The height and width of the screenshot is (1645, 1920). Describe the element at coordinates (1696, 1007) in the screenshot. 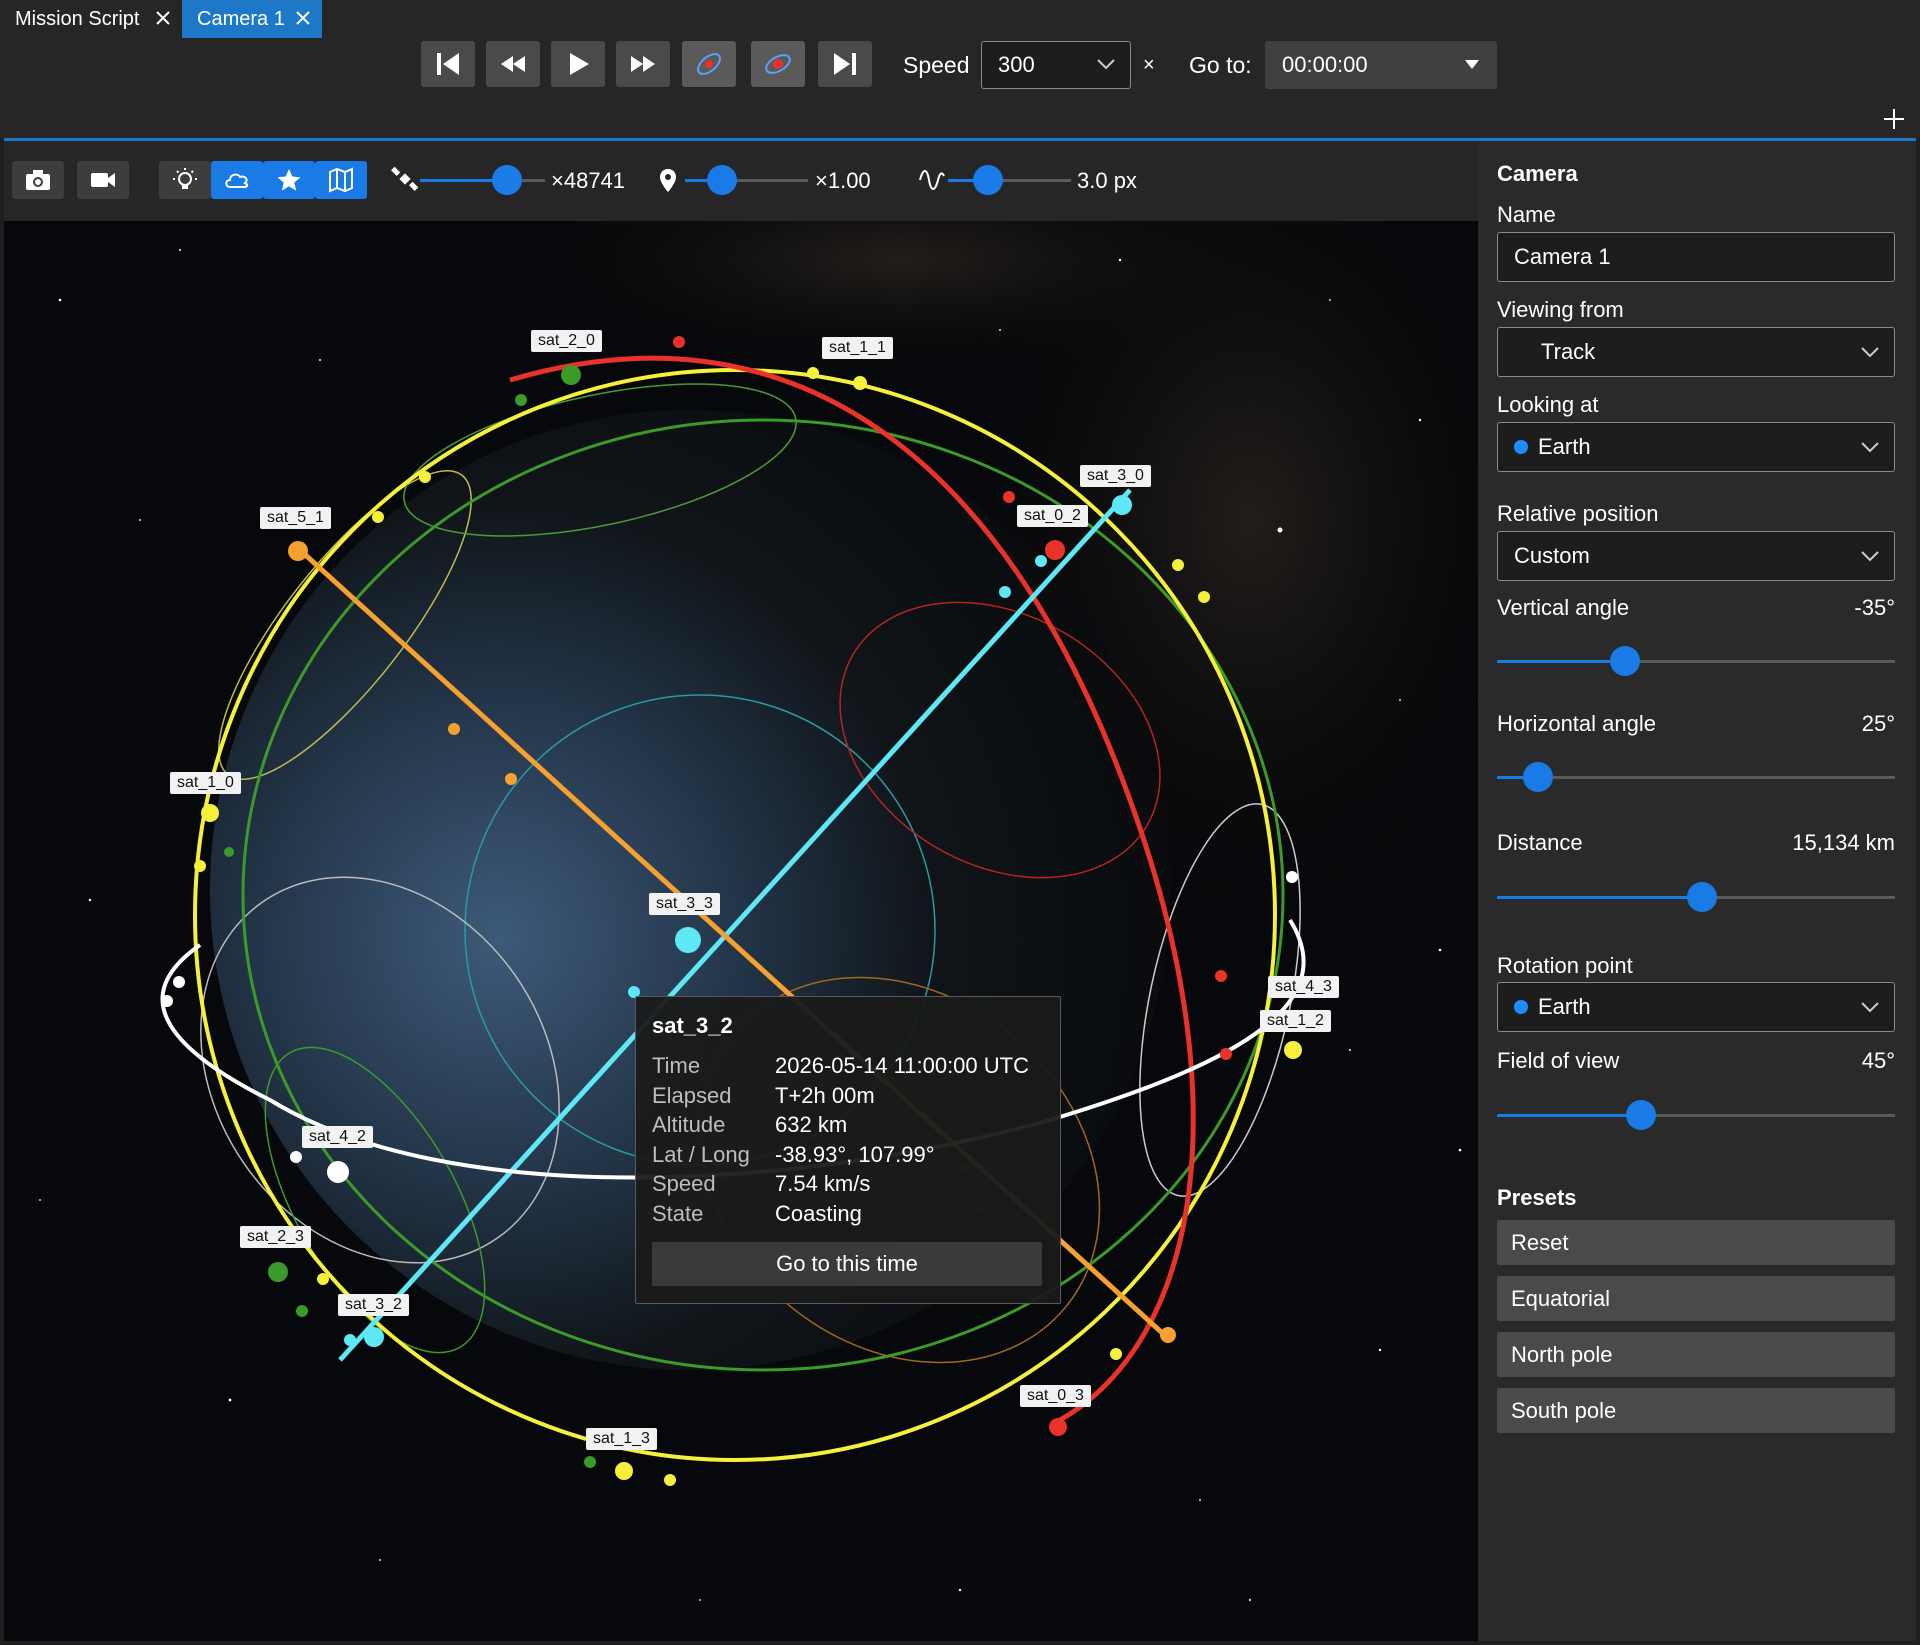

I see `rotation-point-select: Earth` at that location.